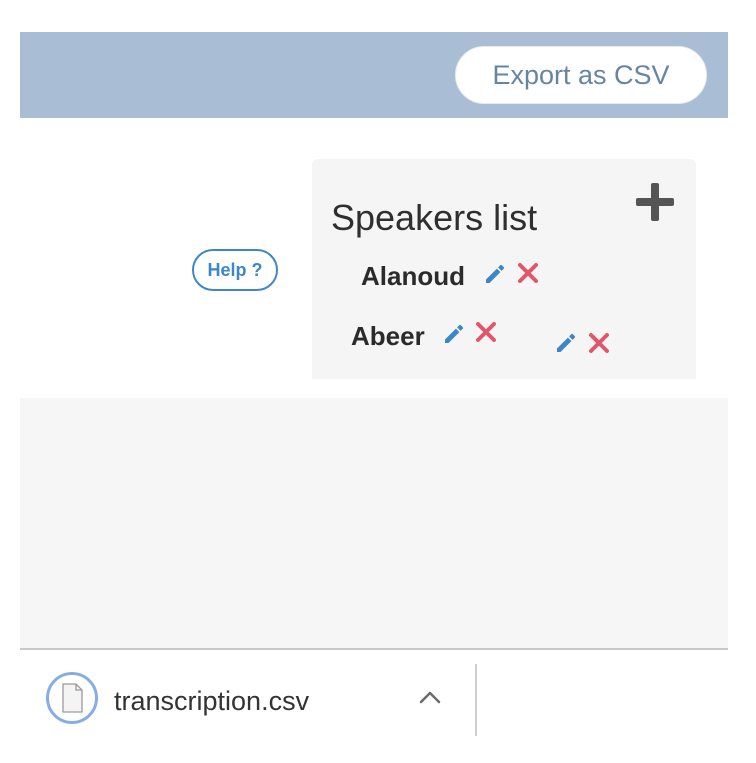  What do you see at coordinates (388, 336) in the screenshot?
I see `speaker-name-abeer: Abeer` at bounding box center [388, 336].